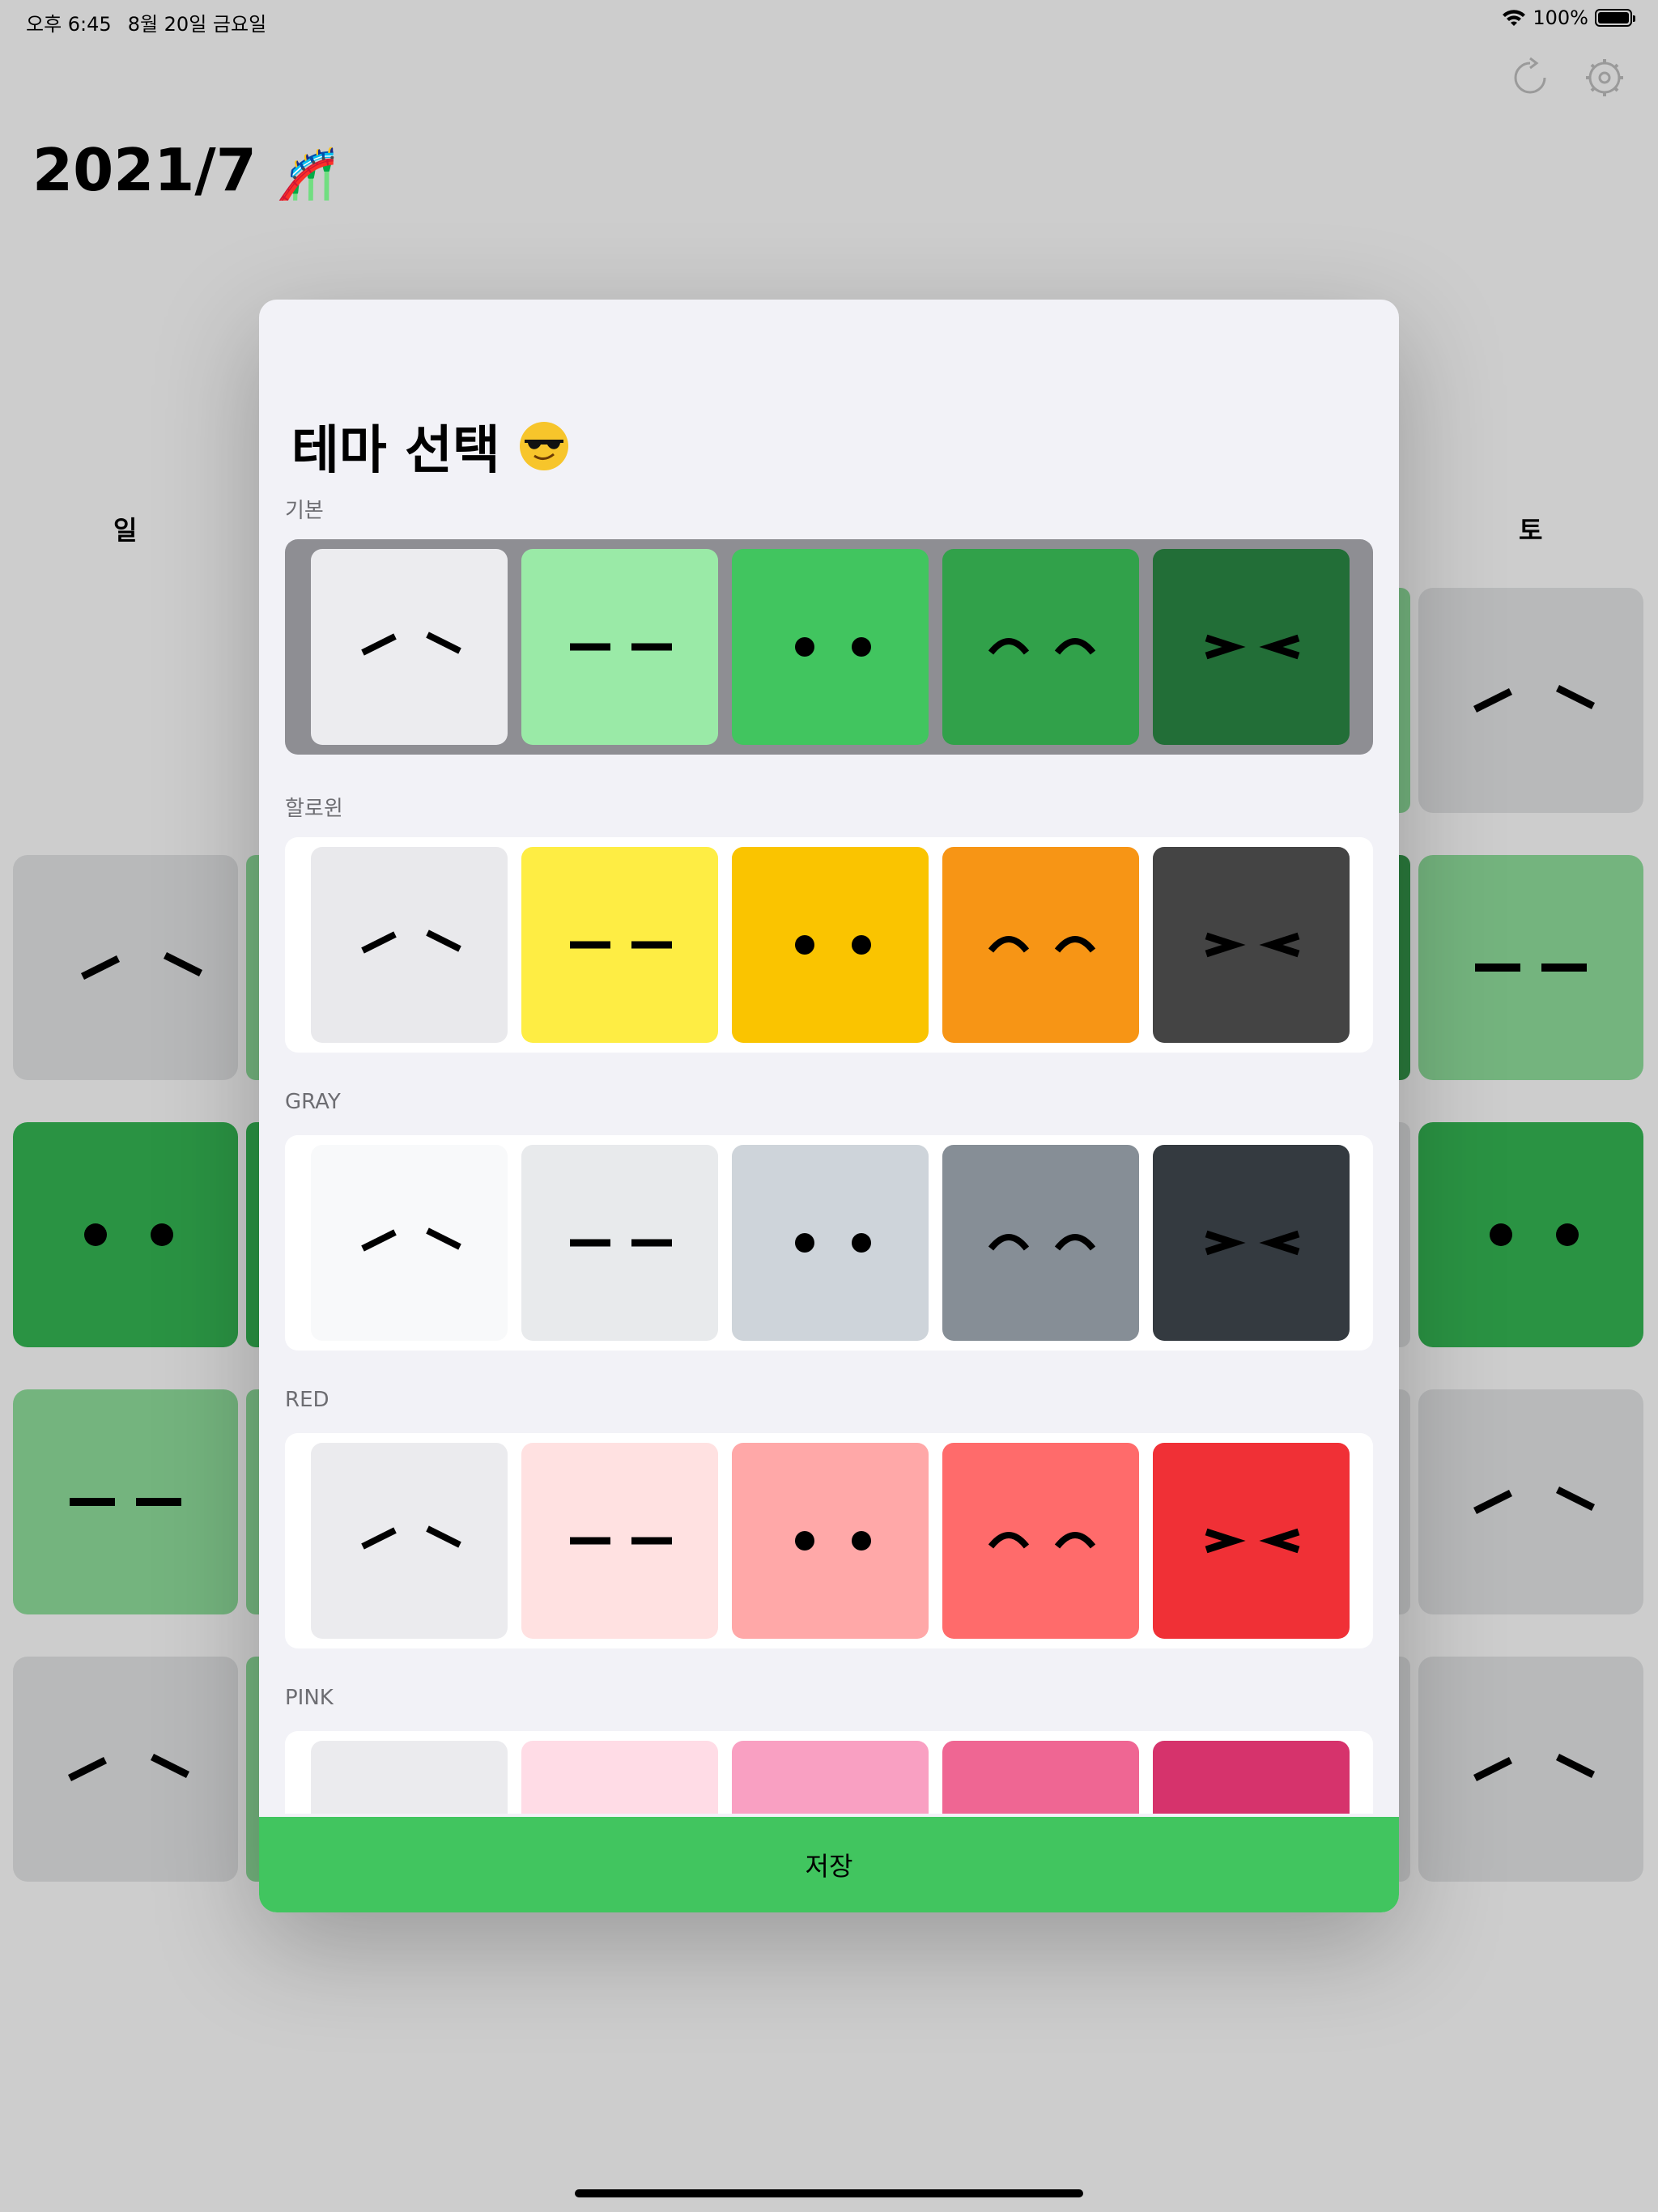 This screenshot has height=2212, width=1658. What do you see at coordinates (313, 1102) in the screenshot?
I see `theme-section-label: GRAY` at bounding box center [313, 1102].